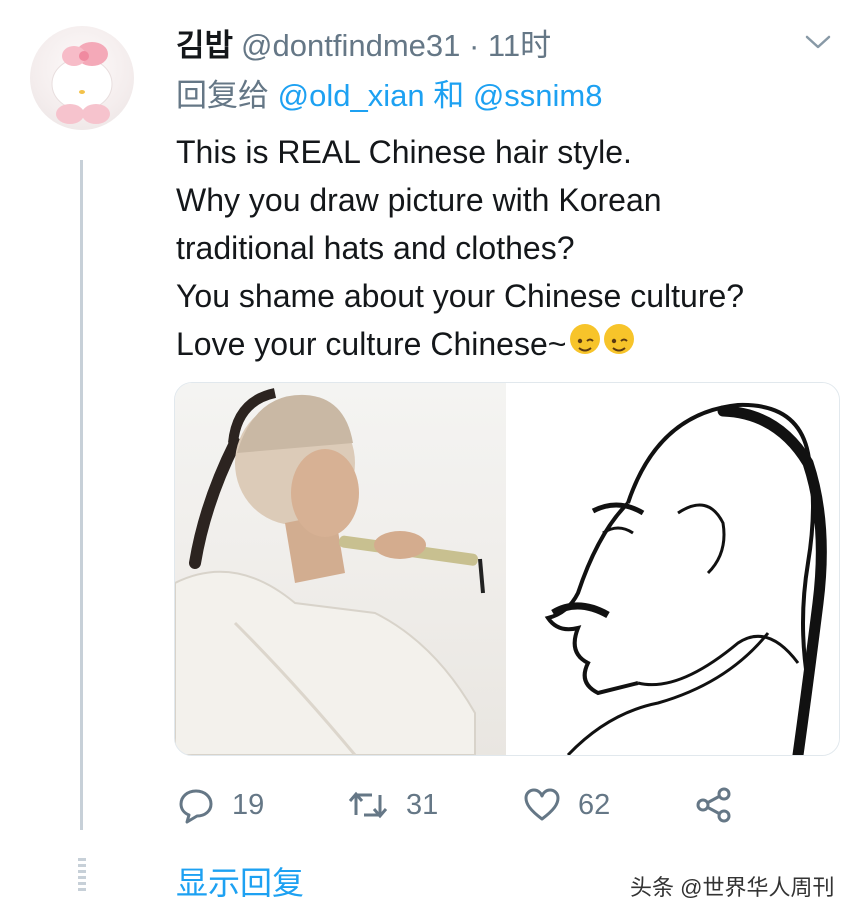  What do you see at coordinates (732, 887) in the screenshot?
I see `watermark: 头条 @世界华人周刊` at bounding box center [732, 887].